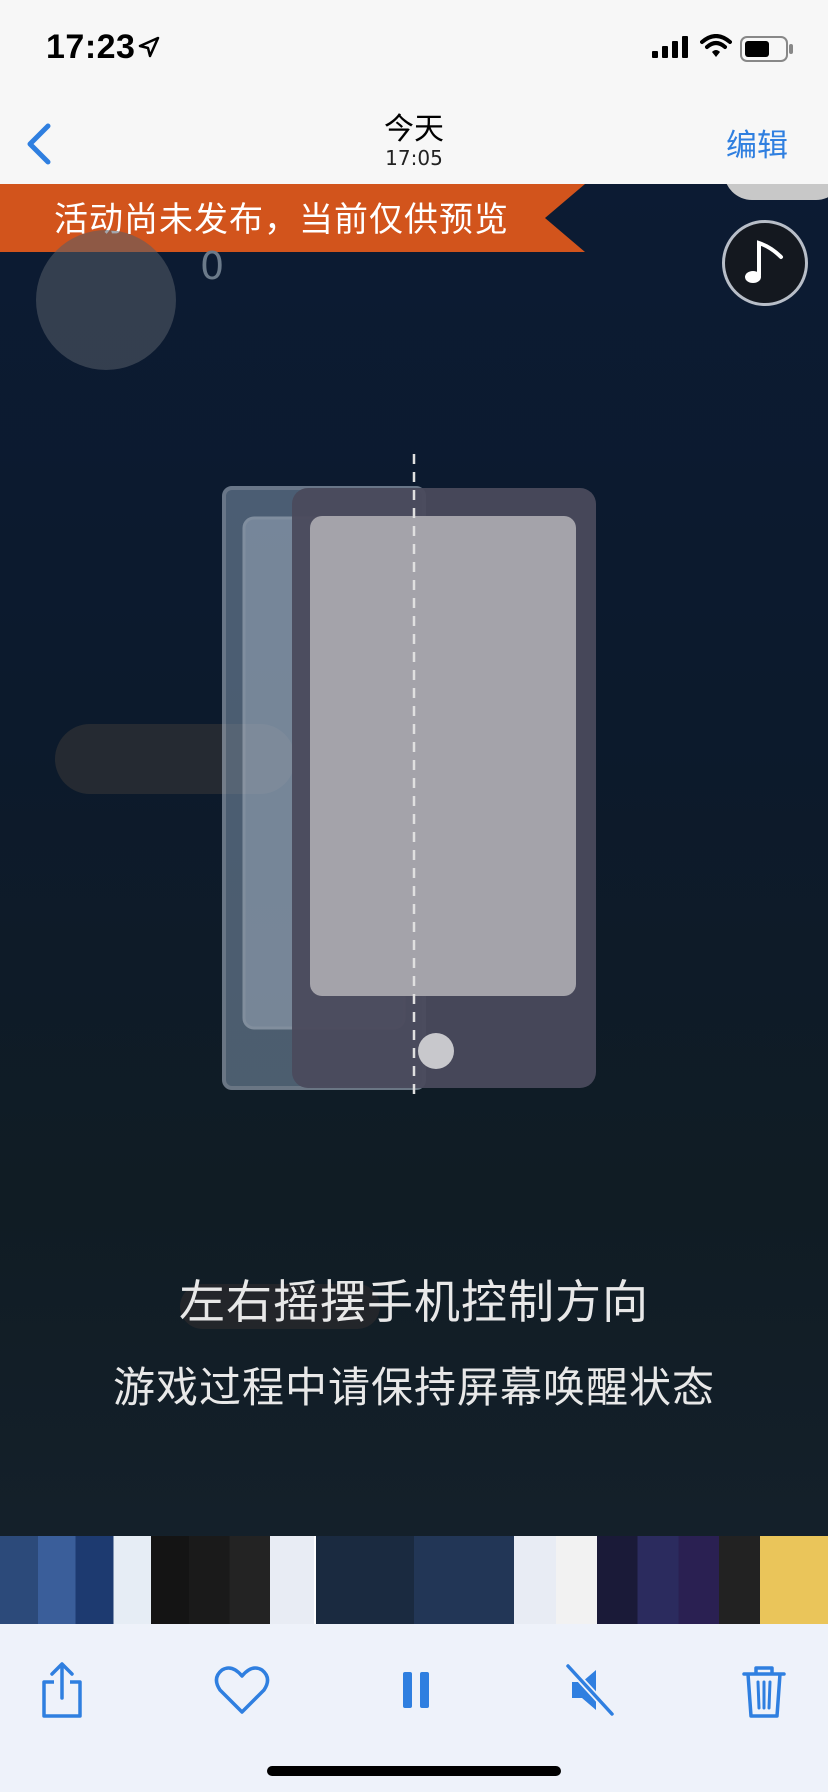 The image size is (828, 1792). Describe the element at coordinates (590, 1690) in the screenshot. I see `mute-icon` at that location.